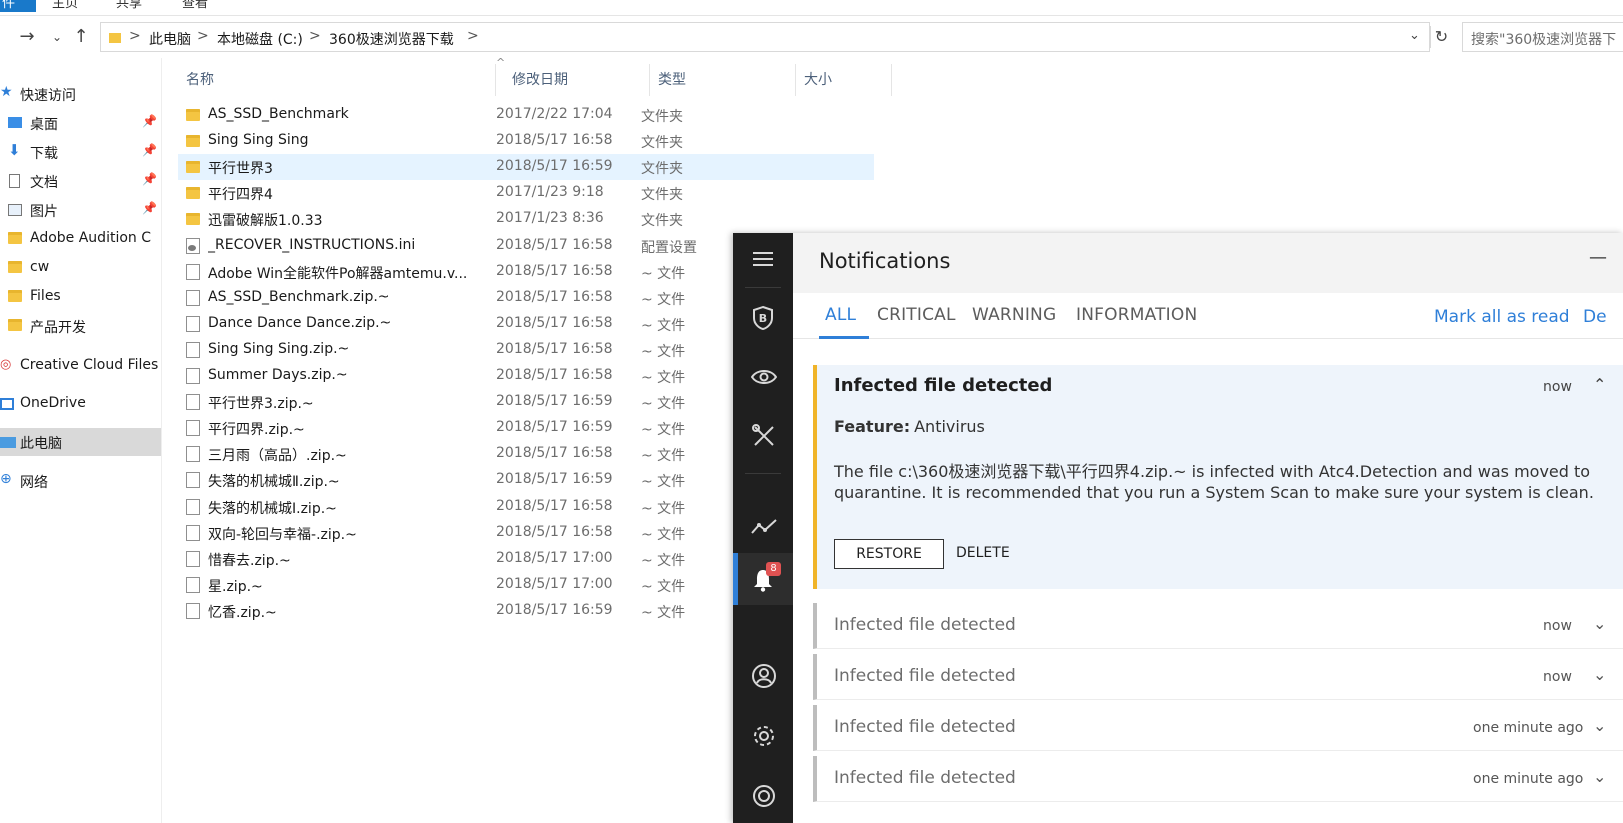  What do you see at coordinates (27, 37) in the screenshot?
I see `forward-arrow-icon: →` at bounding box center [27, 37].